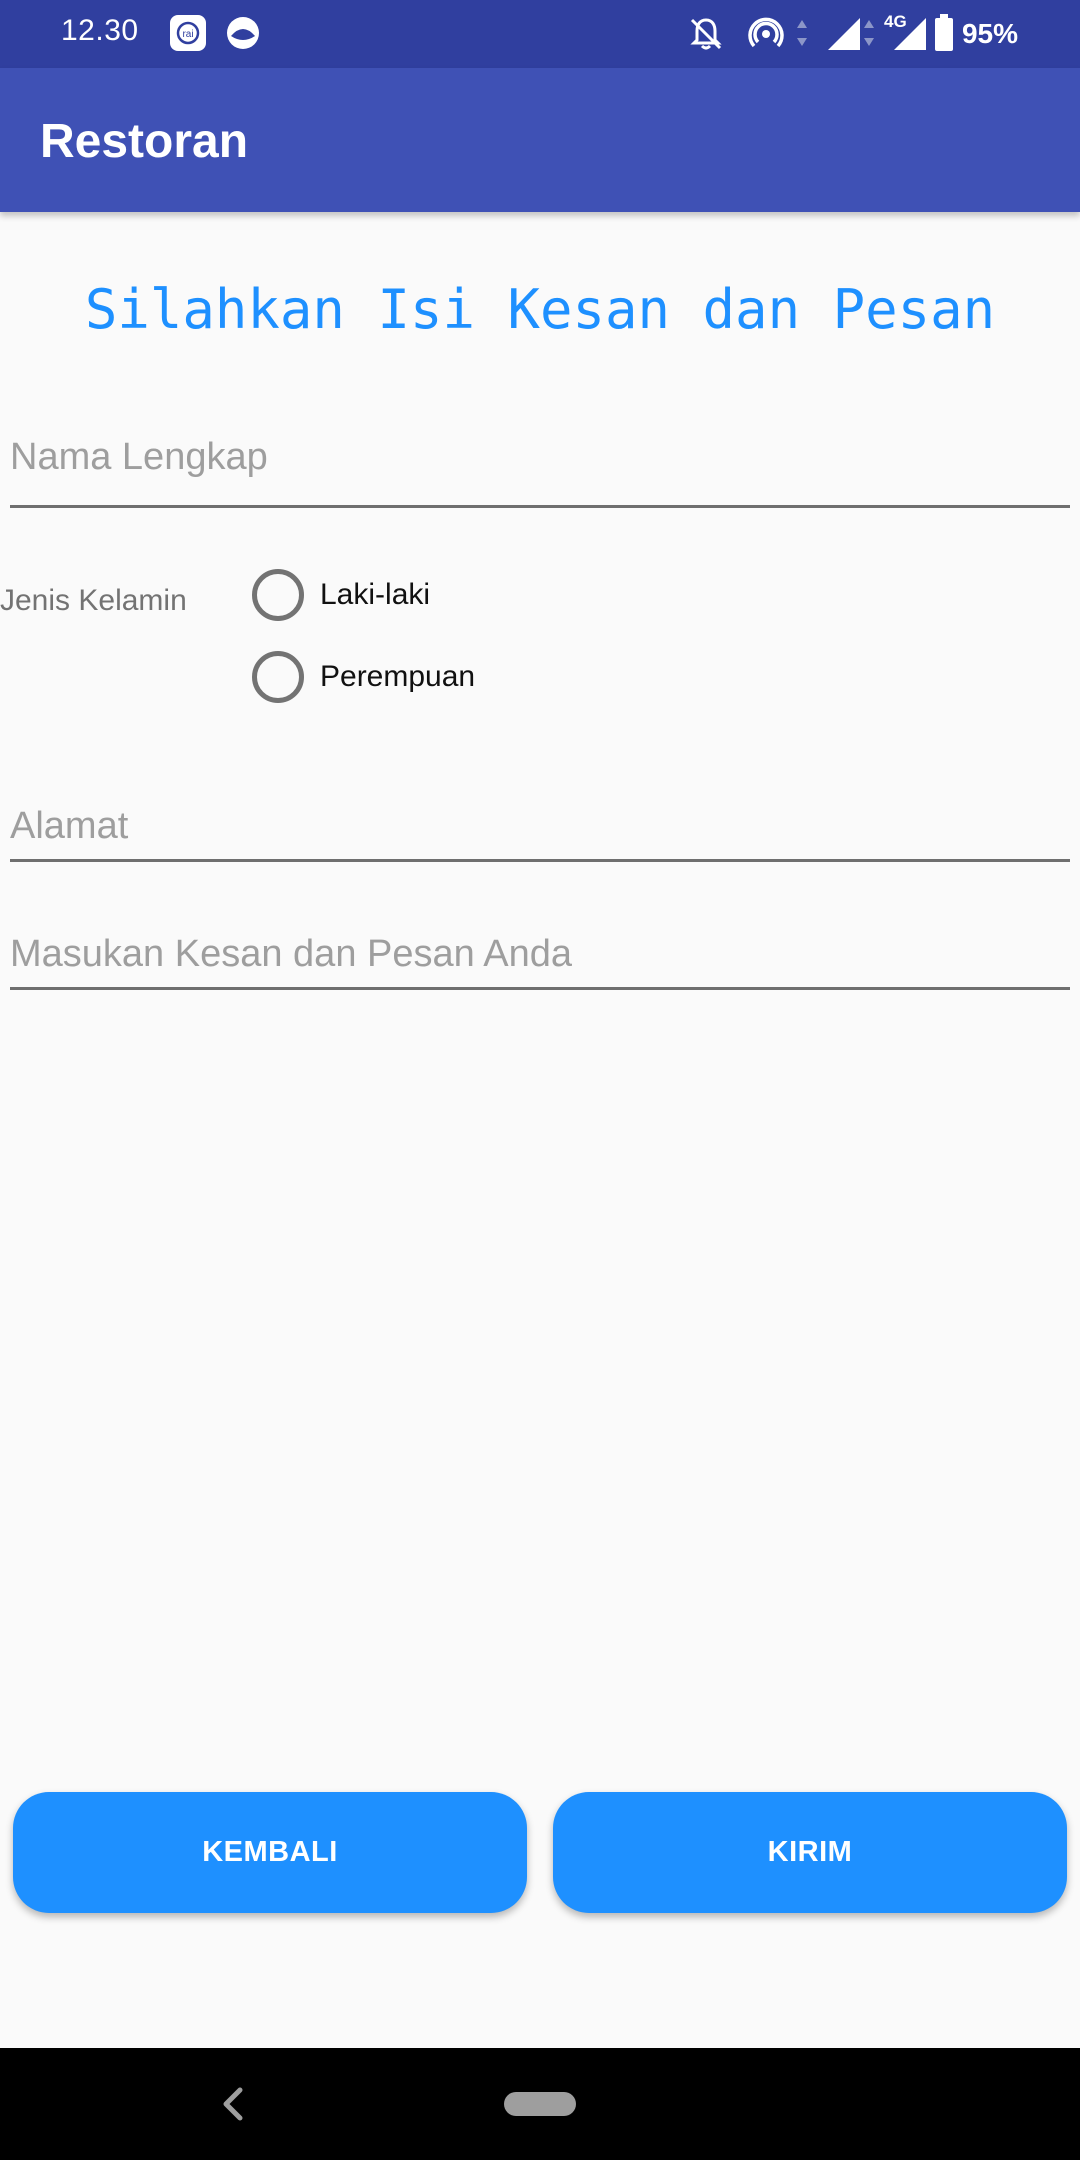 This screenshot has width=1080, height=2160. What do you see at coordinates (766, 32) in the screenshot?
I see `hotspot-icon` at bounding box center [766, 32].